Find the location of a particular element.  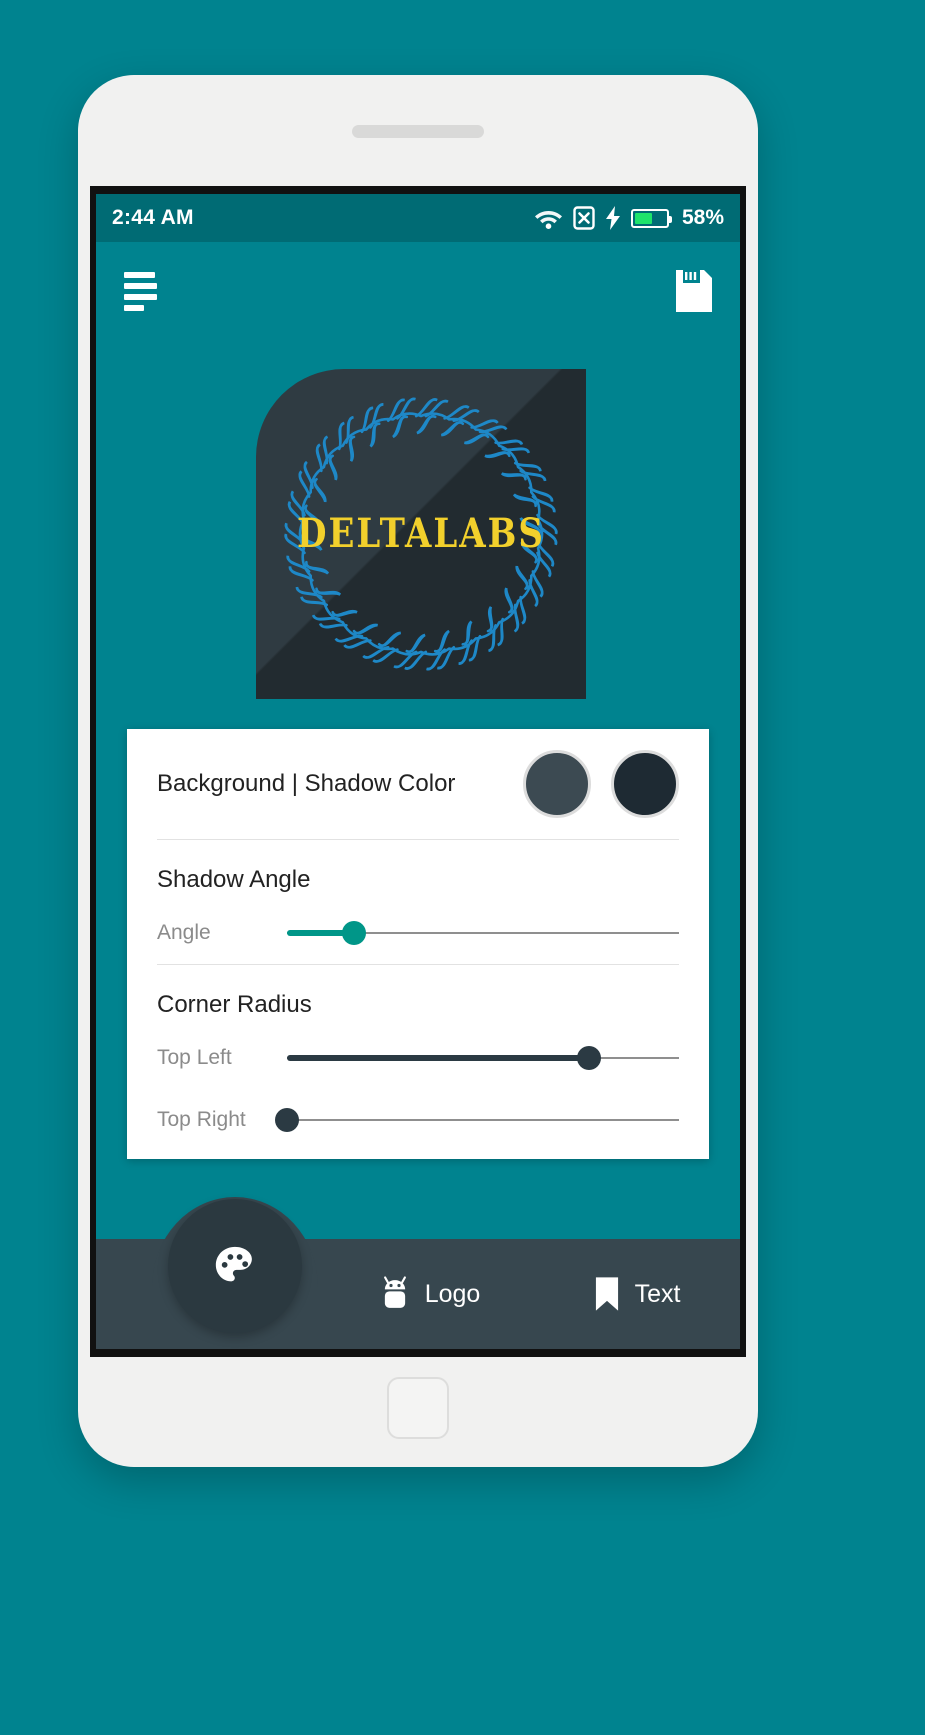

slider-label-top-right: Top Right is located at coordinates (201, 1119).